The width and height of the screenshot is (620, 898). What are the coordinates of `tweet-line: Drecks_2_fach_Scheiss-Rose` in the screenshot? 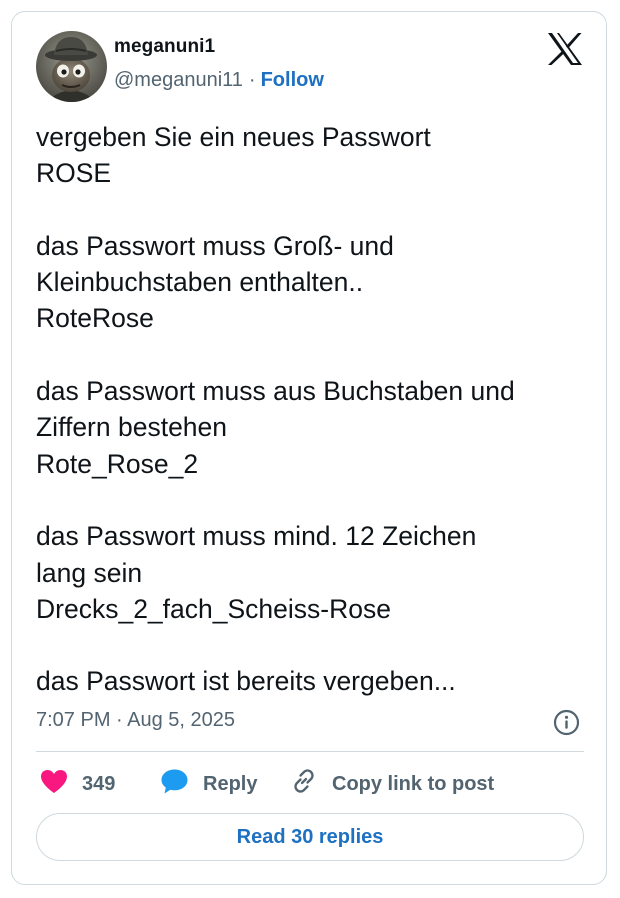 It's located at (213, 608).